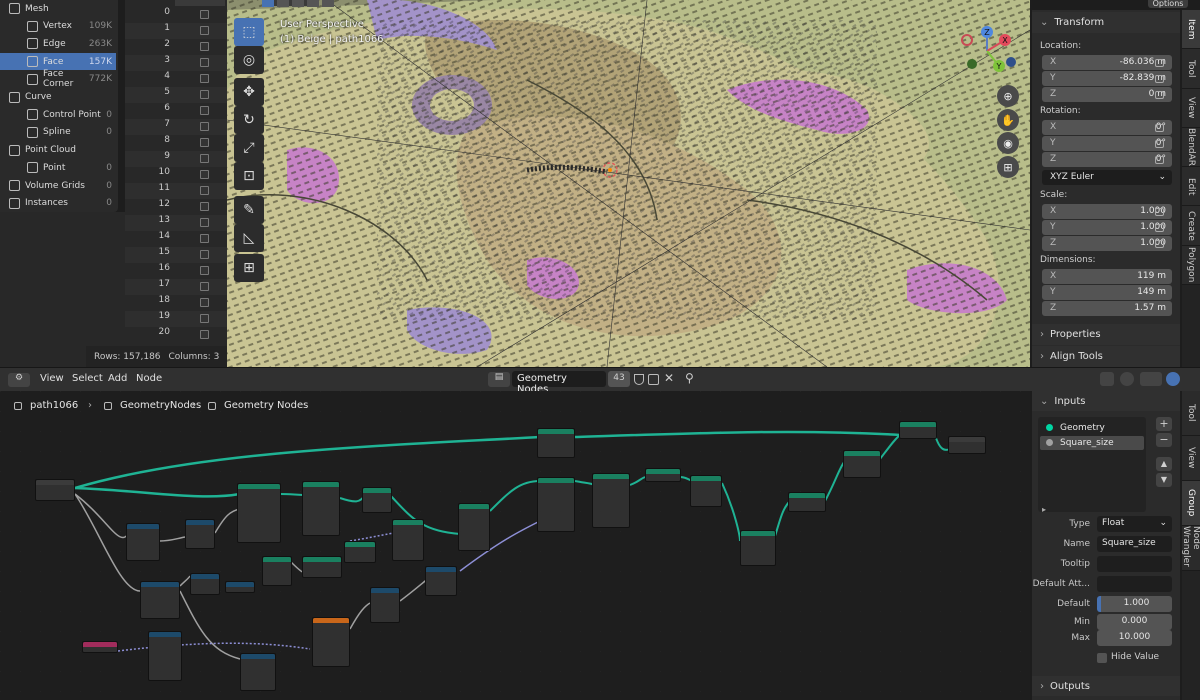 The image size is (1200, 700). What do you see at coordinates (283, 3) in the screenshot?
I see `extend-mode-icon` at bounding box center [283, 3].